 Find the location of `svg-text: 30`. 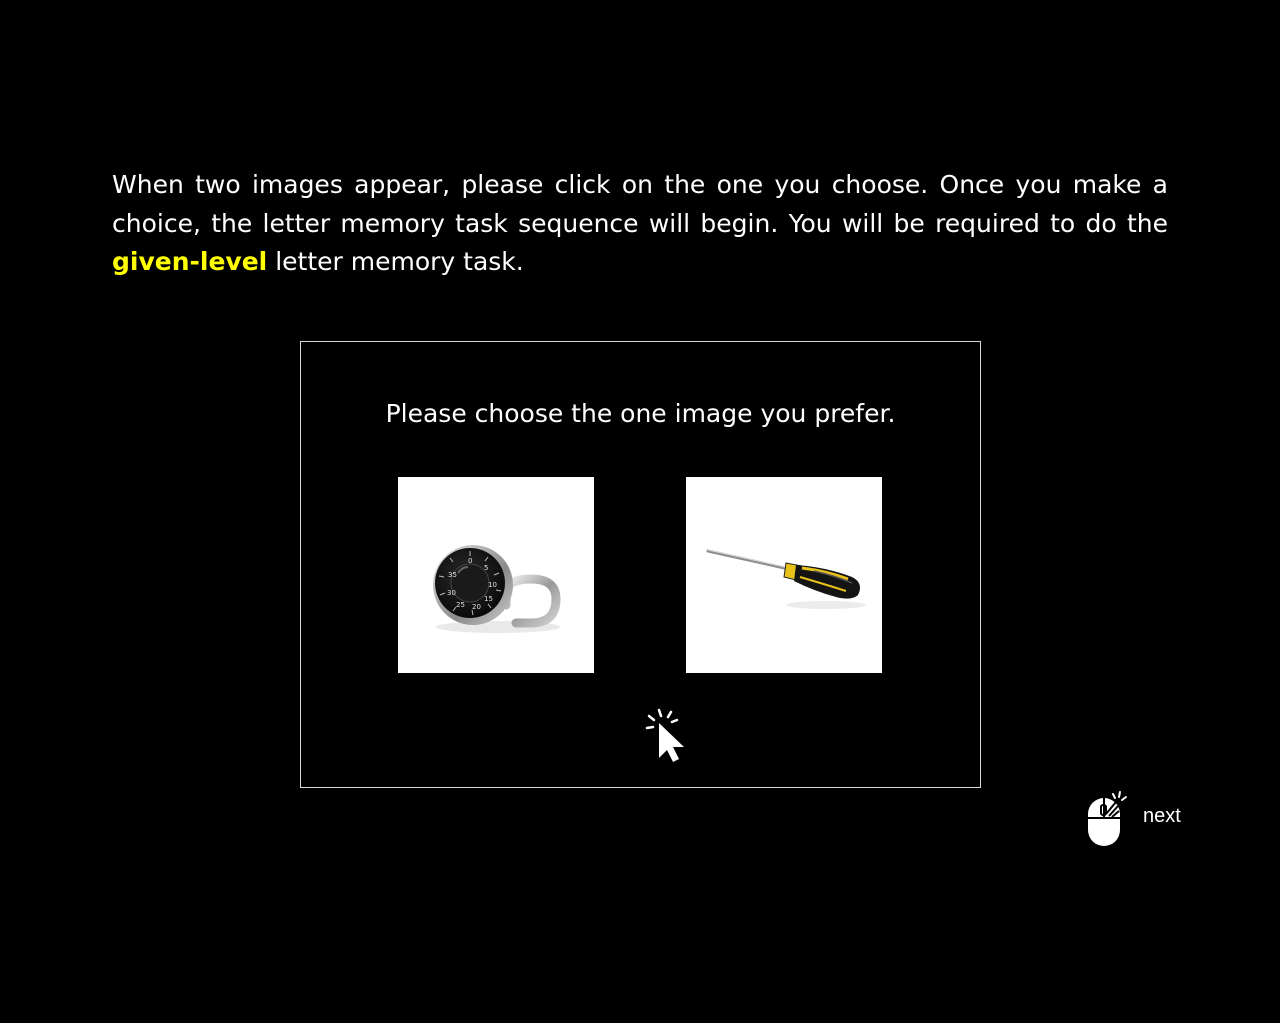

svg-text: 30 is located at coordinates (451, 593).